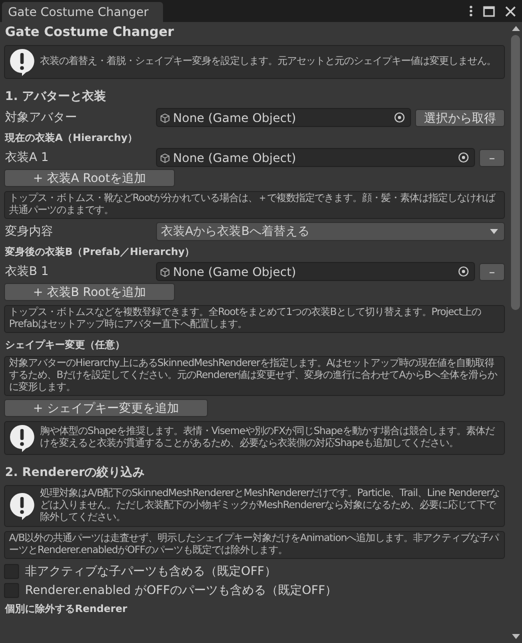 This screenshot has width=522, height=643. What do you see at coordinates (270, 506) in the screenshot?
I see `help-text: 処理対象はA/B配下のSkinnedMeshRendererとMeshRendererだけです。Particle、Trail、Line Rendererなどは入りません。ただし衣装配下の小物ギミックがMeshRendererなら対象になるため、必要に応じて下で除外してください。` at bounding box center [270, 506].